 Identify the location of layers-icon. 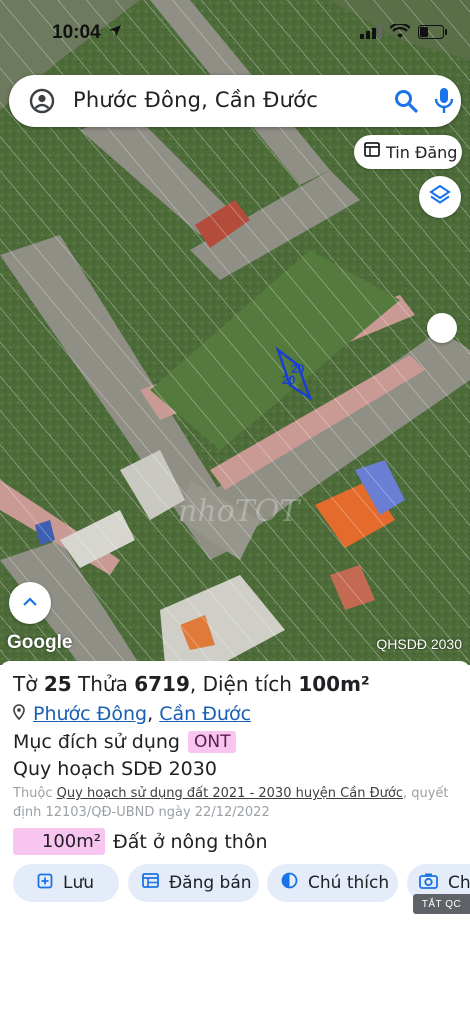
(440, 197).